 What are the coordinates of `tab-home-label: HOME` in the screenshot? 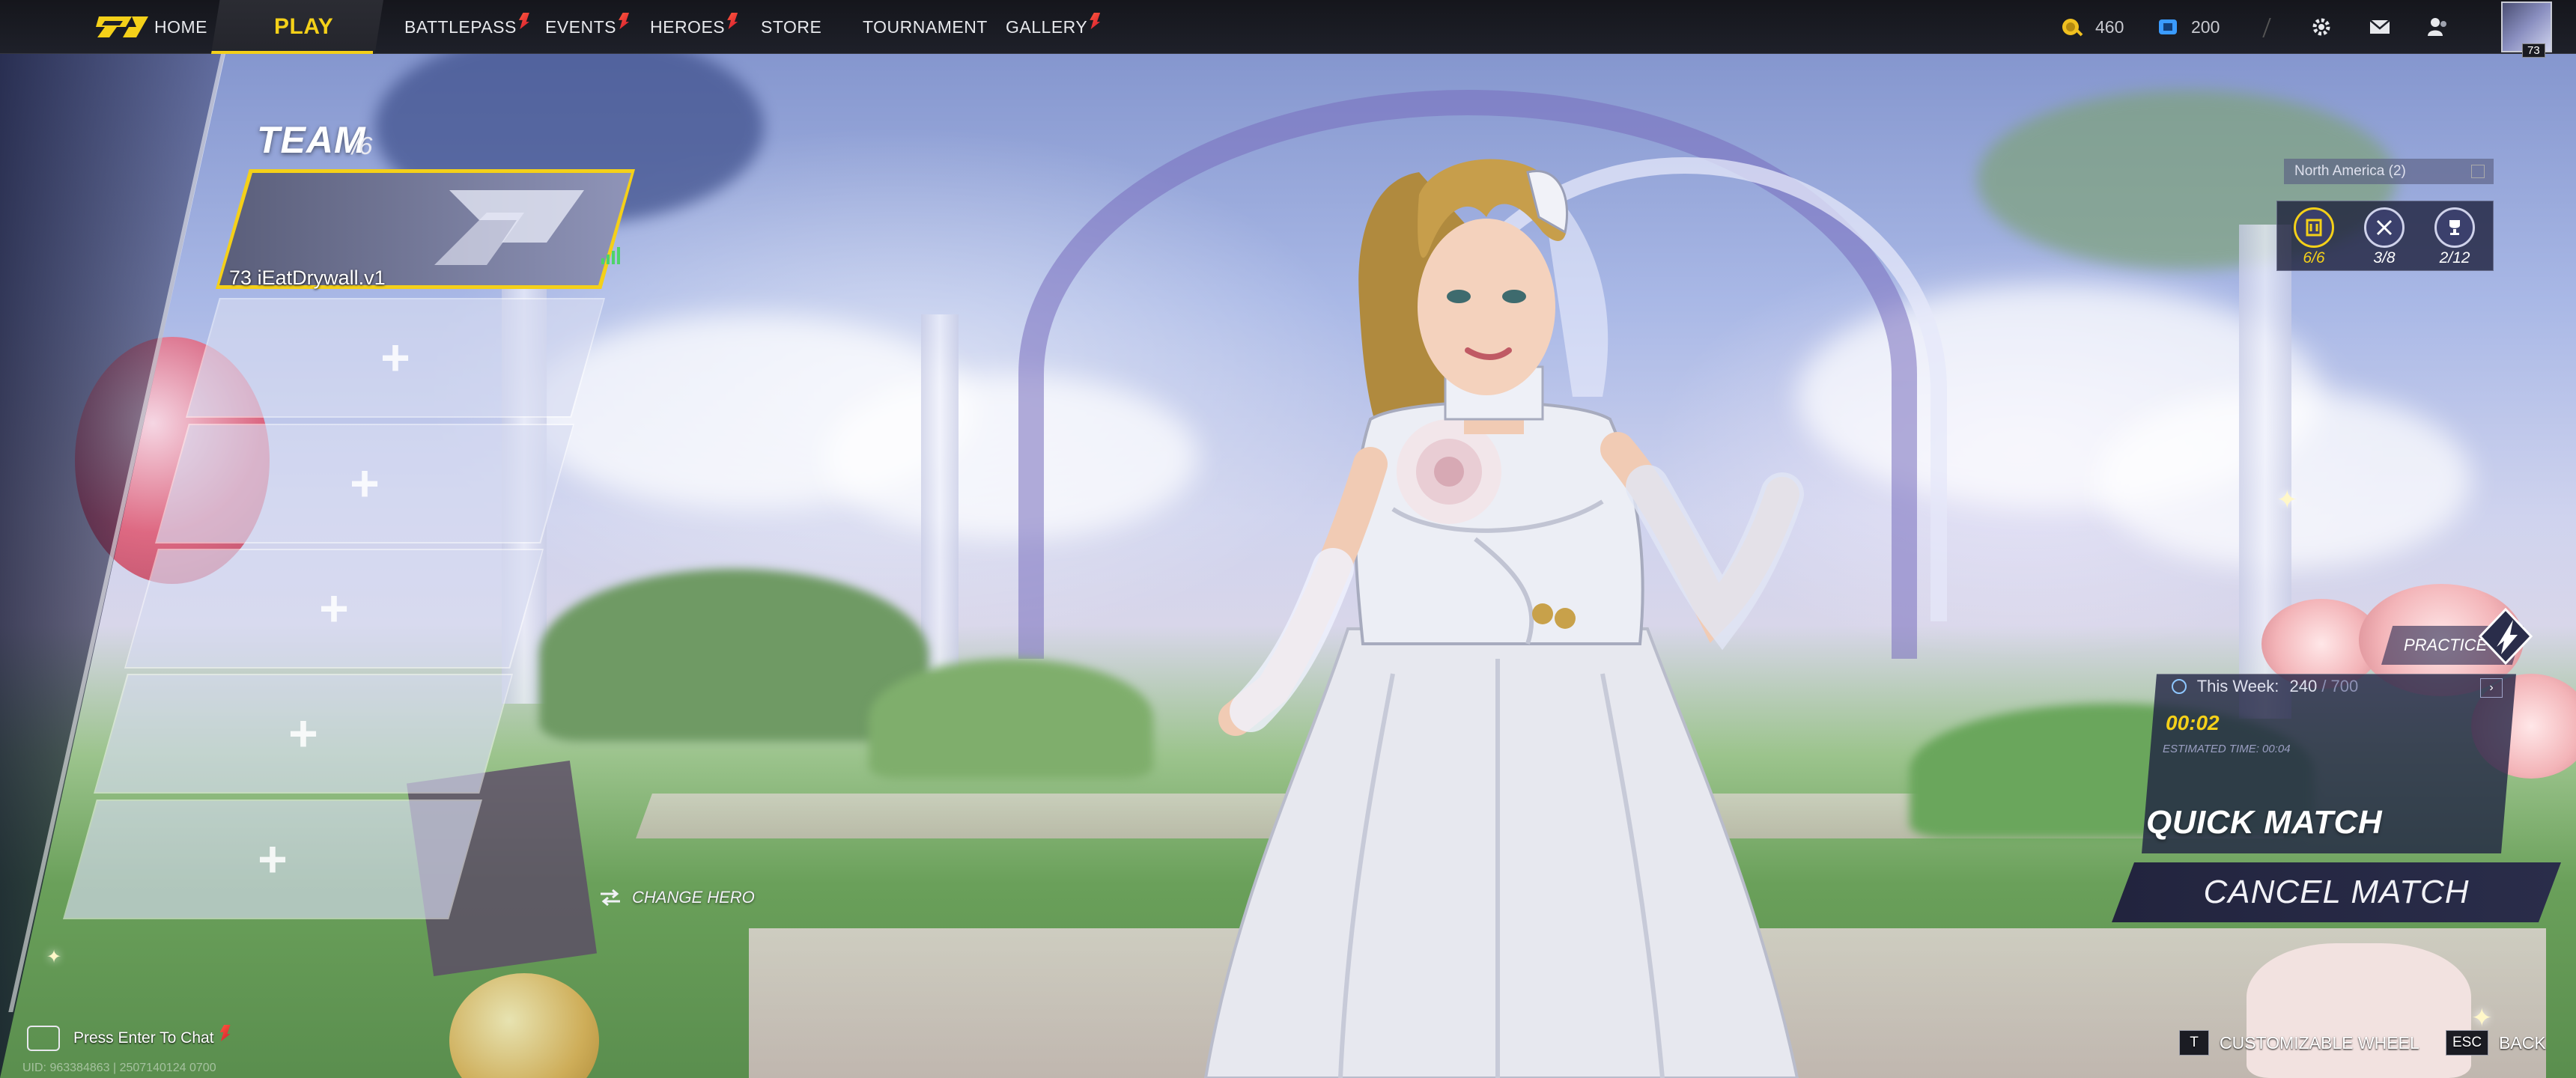 It's located at (180, 26).